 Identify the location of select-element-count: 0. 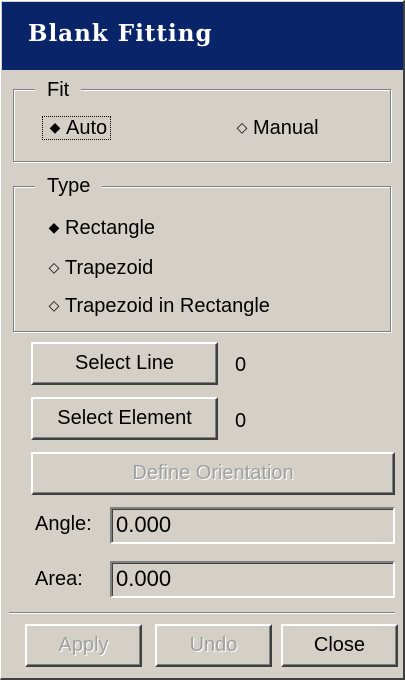
(241, 421).